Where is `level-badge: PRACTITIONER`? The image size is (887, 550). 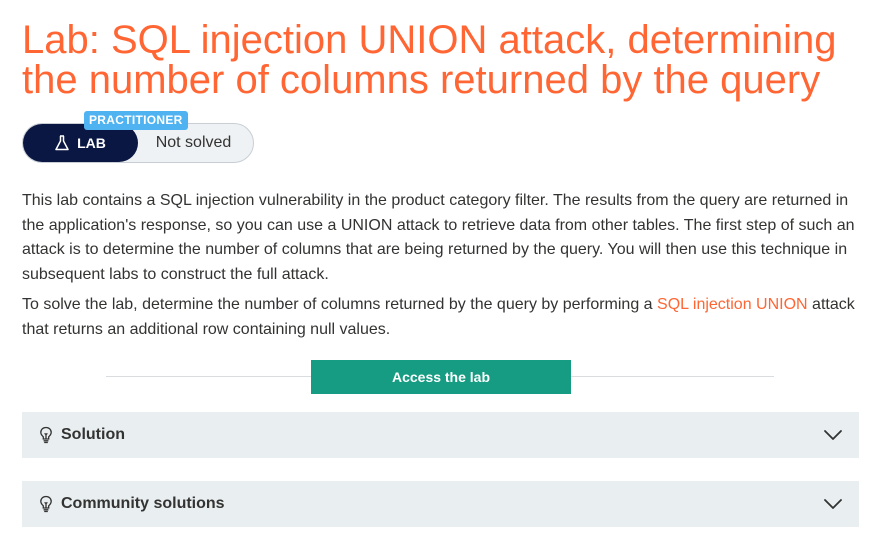
level-badge: PRACTITIONER is located at coordinates (136, 120).